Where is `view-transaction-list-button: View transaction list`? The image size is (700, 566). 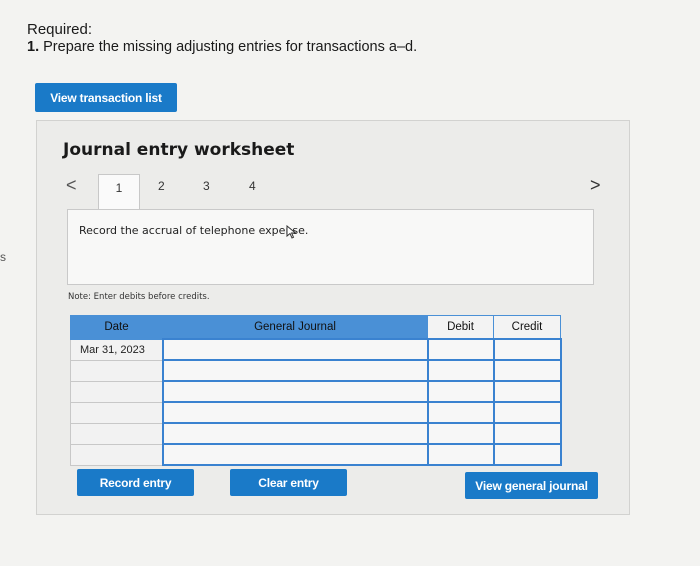 view-transaction-list-button: View transaction list is located at coordinates (106, 97).